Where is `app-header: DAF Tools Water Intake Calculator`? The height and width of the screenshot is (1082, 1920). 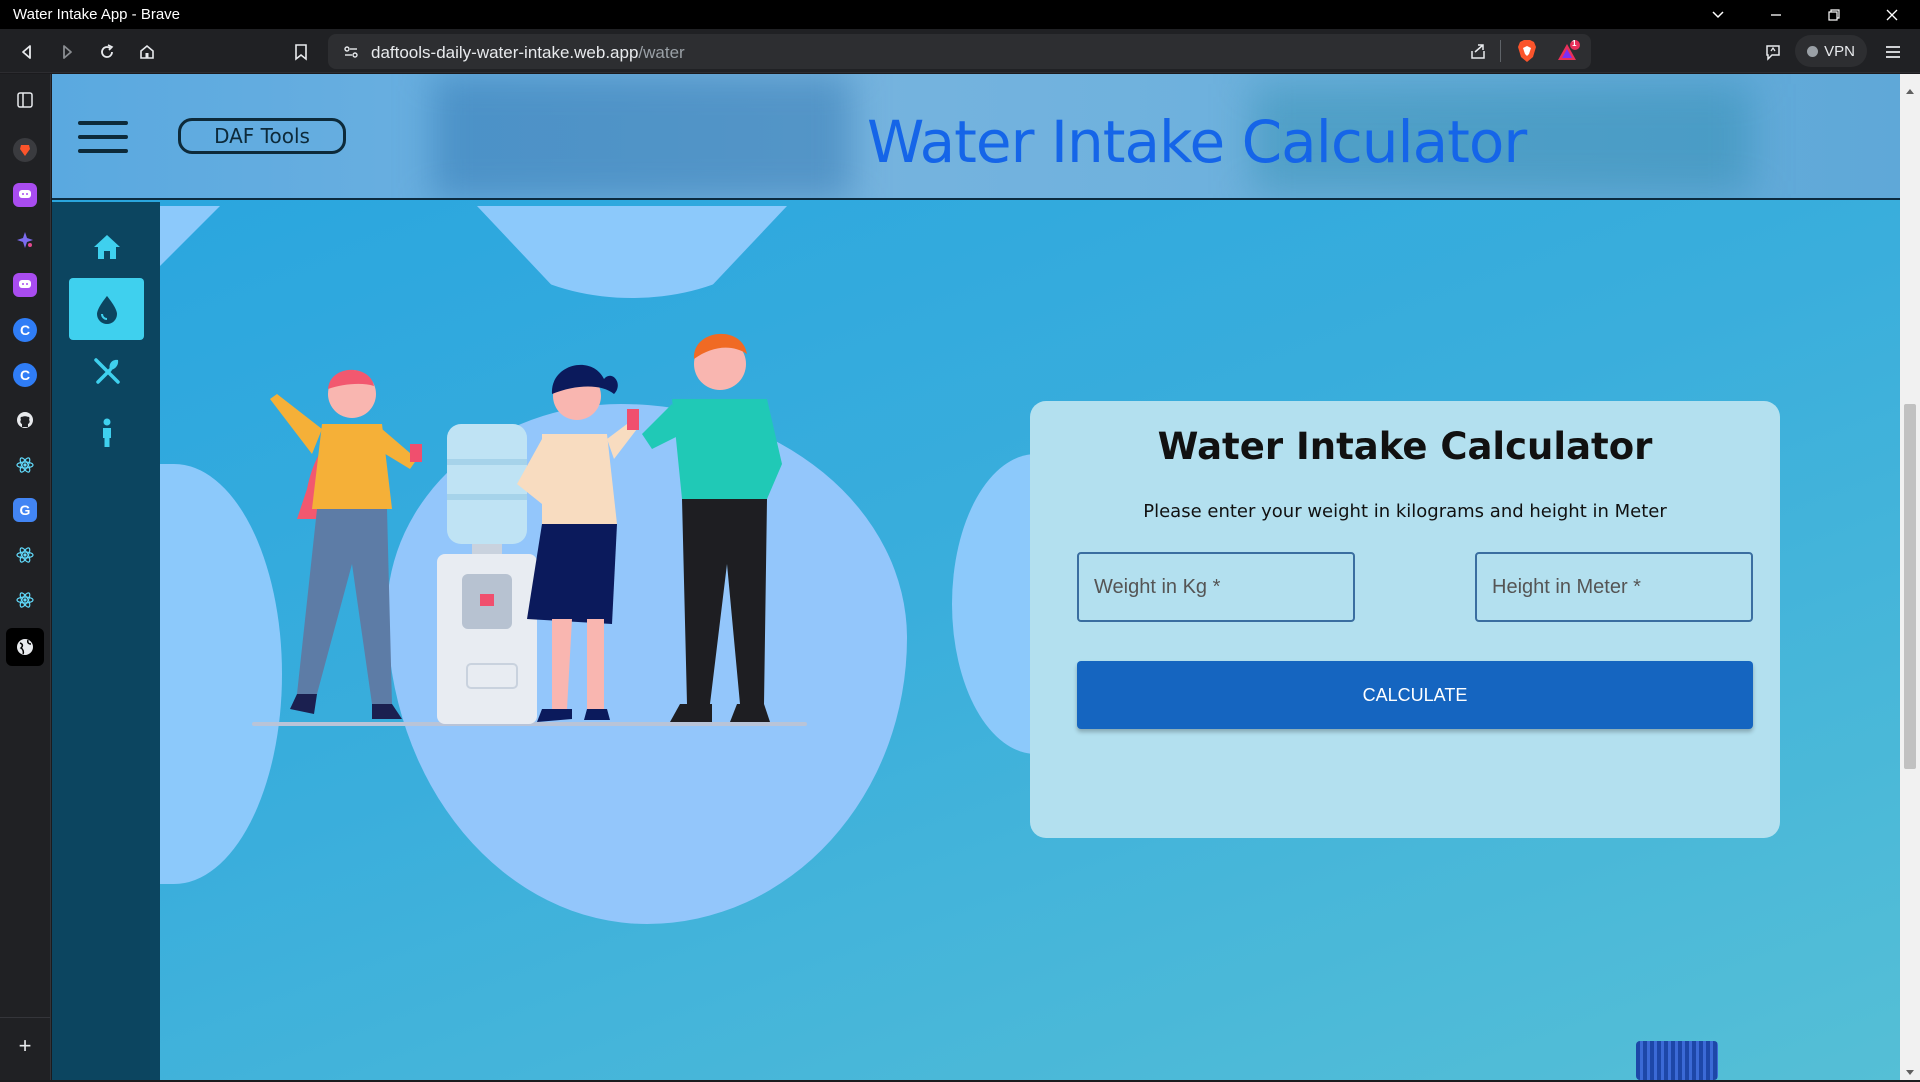
app-header: DAF Tools Water Intake Calculator is located at coordinates (976, 137).